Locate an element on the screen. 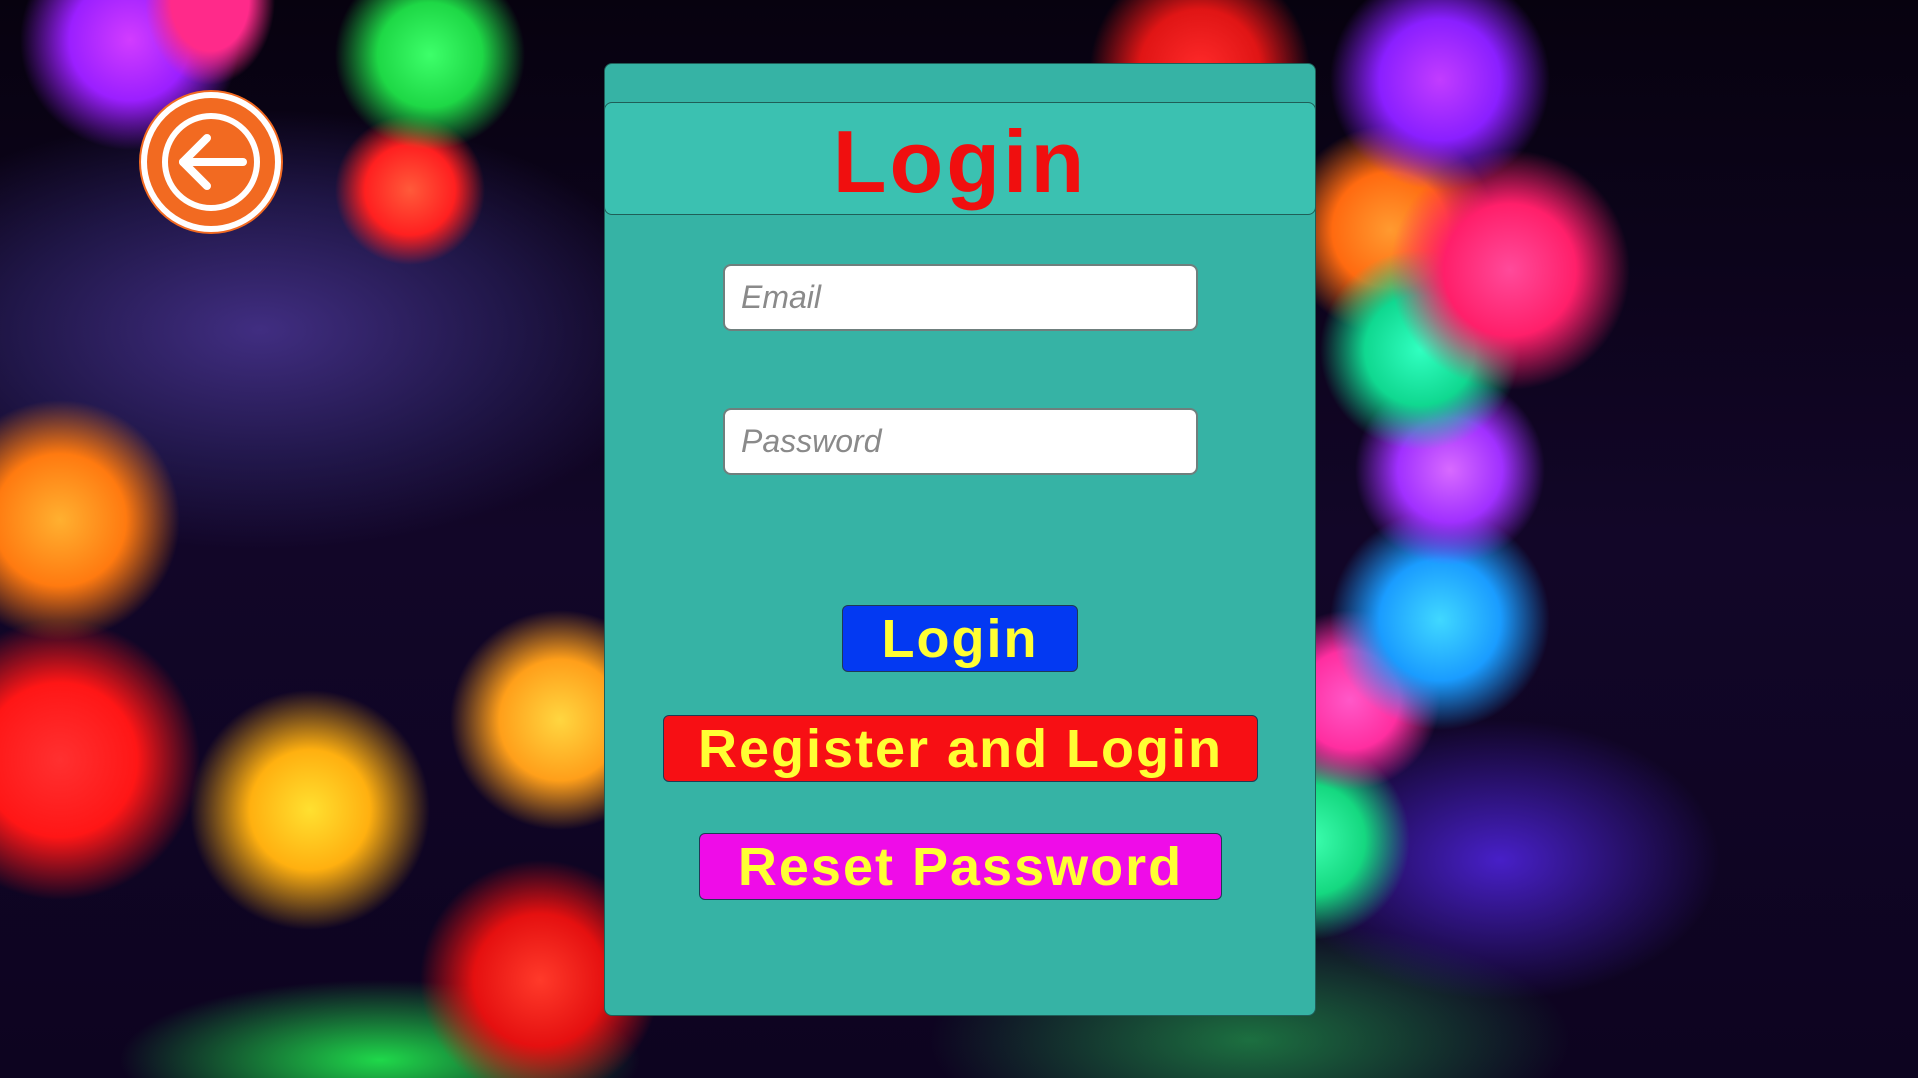  login-button: Login is located at coordinates (960, 638).